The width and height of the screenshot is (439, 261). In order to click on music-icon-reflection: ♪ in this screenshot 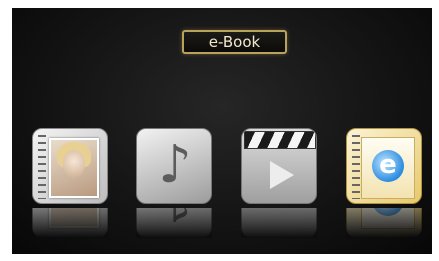, I will do `click(174, 223)`.